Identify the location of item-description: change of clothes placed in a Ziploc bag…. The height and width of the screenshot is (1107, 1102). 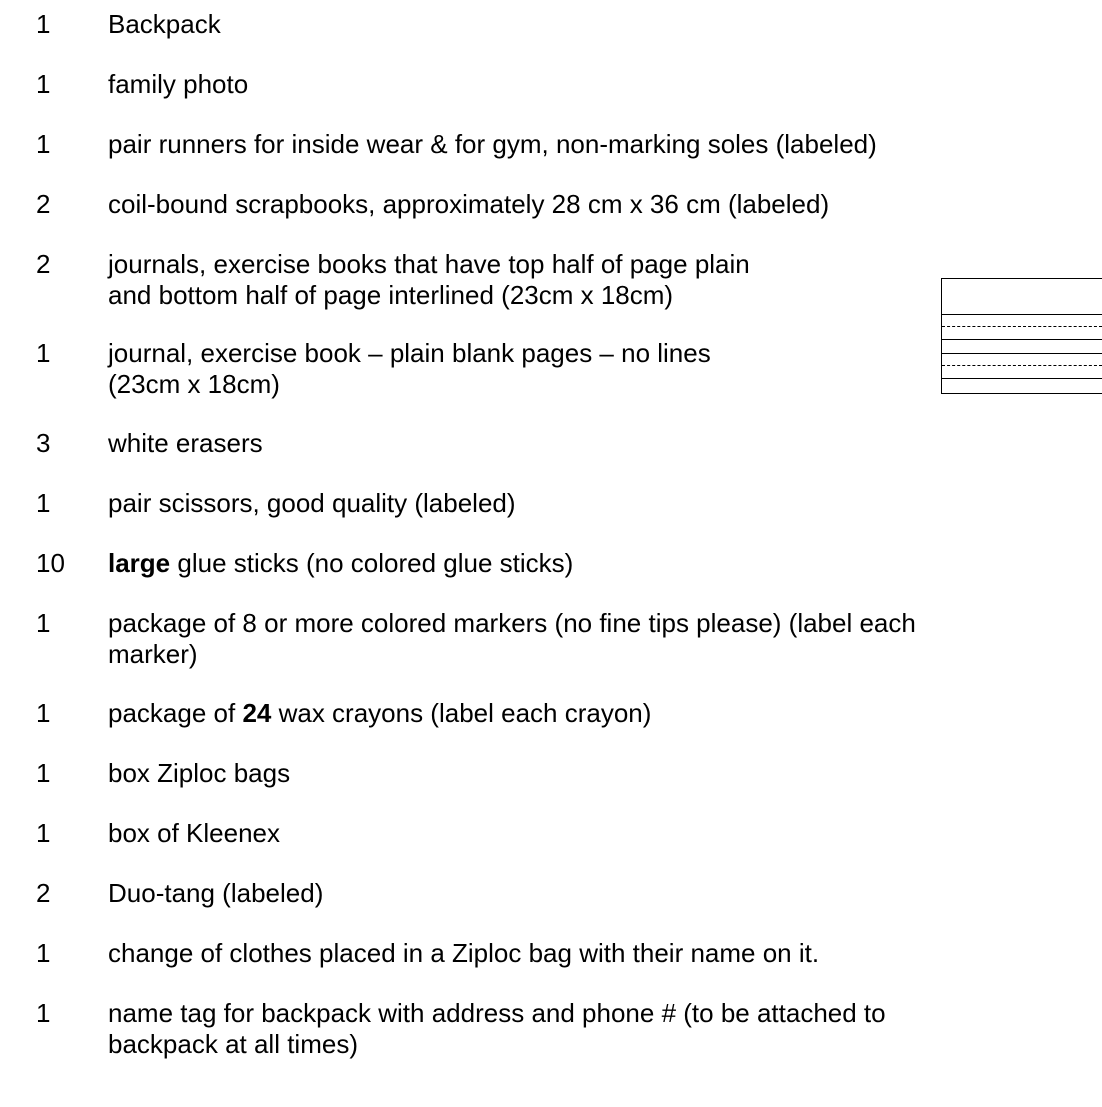
(464, 953).